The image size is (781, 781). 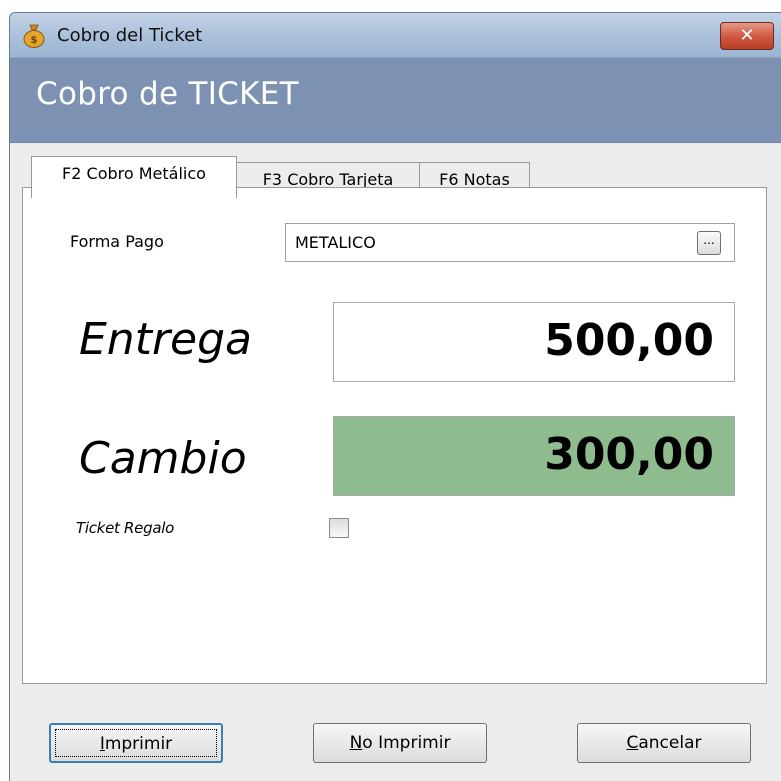 I want to click on close-icon: ✕, so click(x=747, y=35).